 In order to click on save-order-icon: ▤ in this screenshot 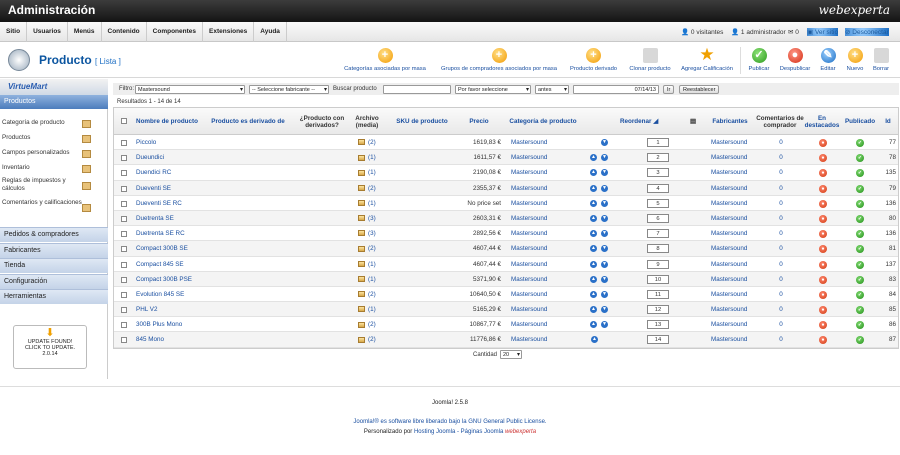, I will do `click(693, 121)`.